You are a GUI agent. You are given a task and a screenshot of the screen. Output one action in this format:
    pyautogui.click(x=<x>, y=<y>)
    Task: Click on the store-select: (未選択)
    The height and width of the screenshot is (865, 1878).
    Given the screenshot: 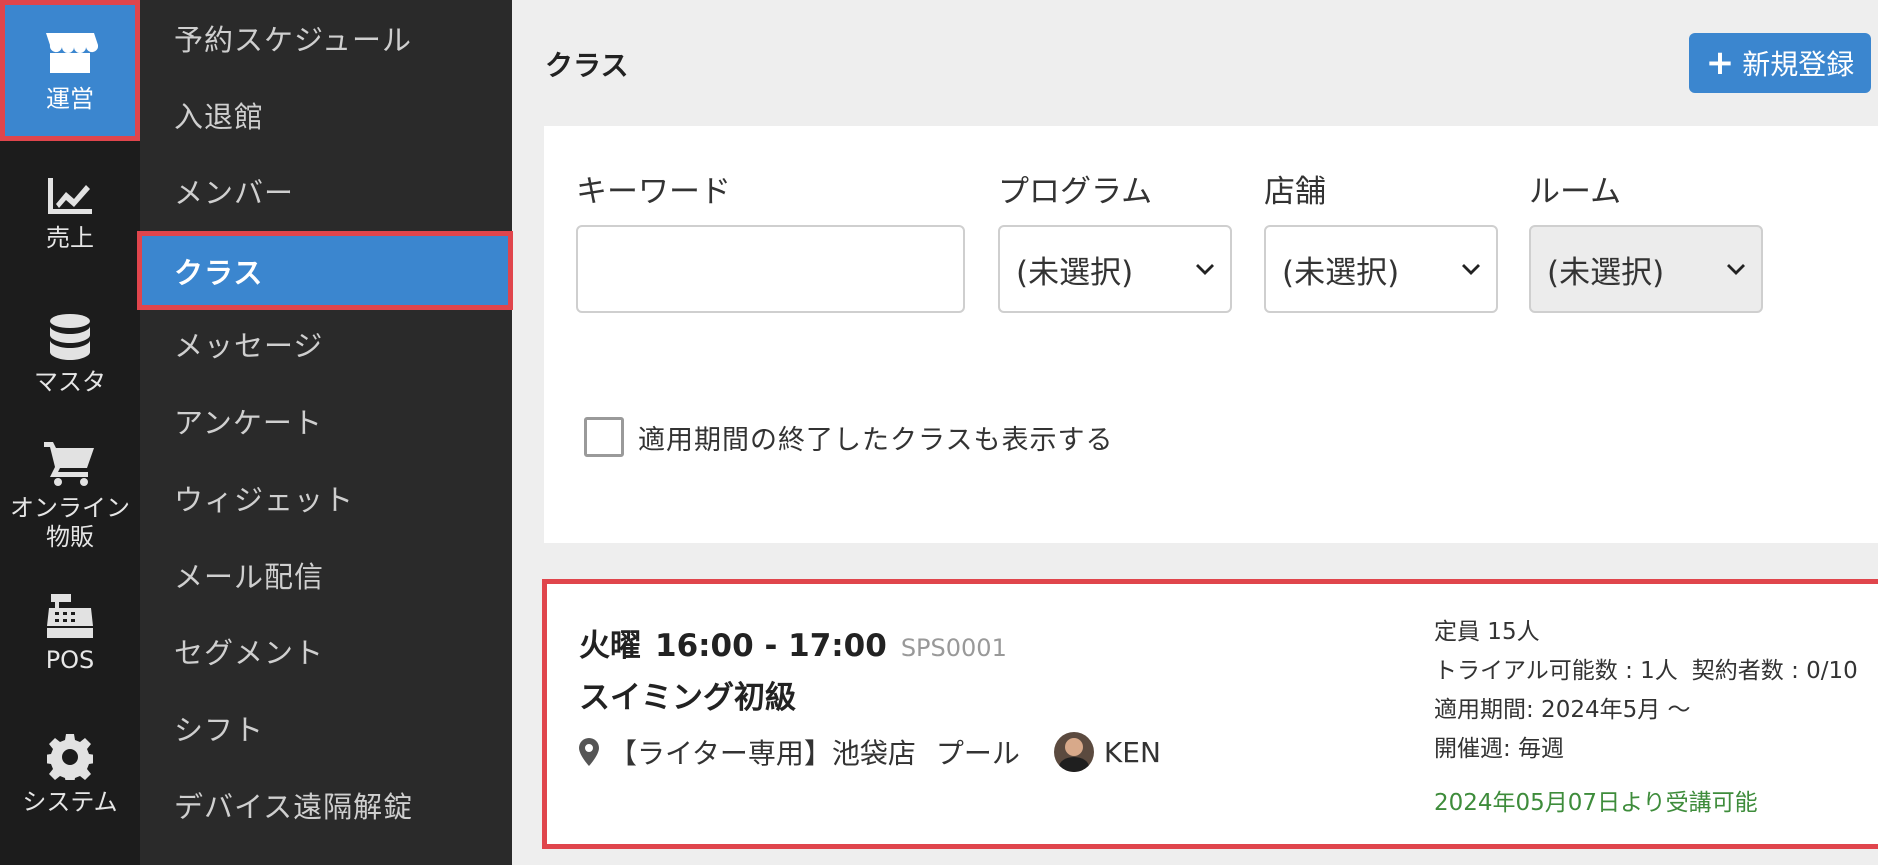 What is the action you would take?
    pyautogui.click(x=1381, y=269)
    